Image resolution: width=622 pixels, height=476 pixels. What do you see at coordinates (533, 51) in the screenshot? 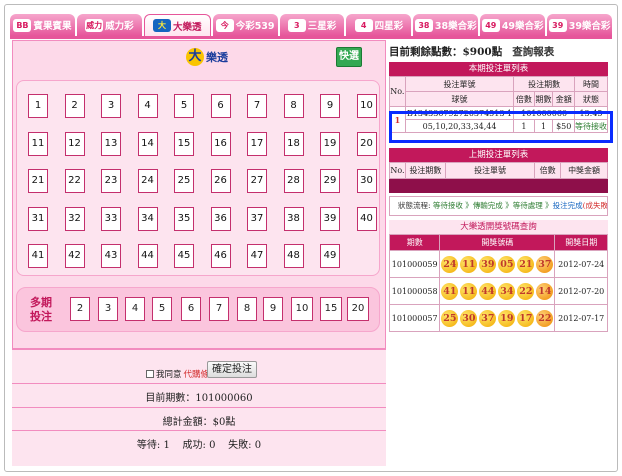
I see `query-report-link: 查詢報表` at bounding box center [533, 51].